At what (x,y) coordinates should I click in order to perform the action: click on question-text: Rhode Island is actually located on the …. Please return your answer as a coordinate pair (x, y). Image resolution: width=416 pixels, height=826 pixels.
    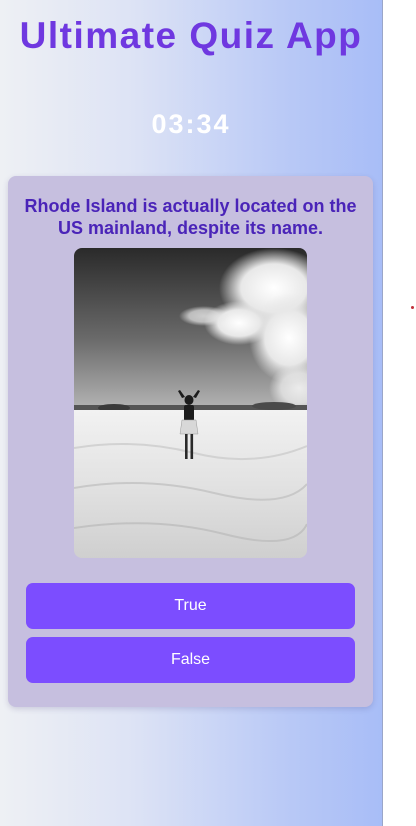
    Looking at the image, I should click on (190, 217).